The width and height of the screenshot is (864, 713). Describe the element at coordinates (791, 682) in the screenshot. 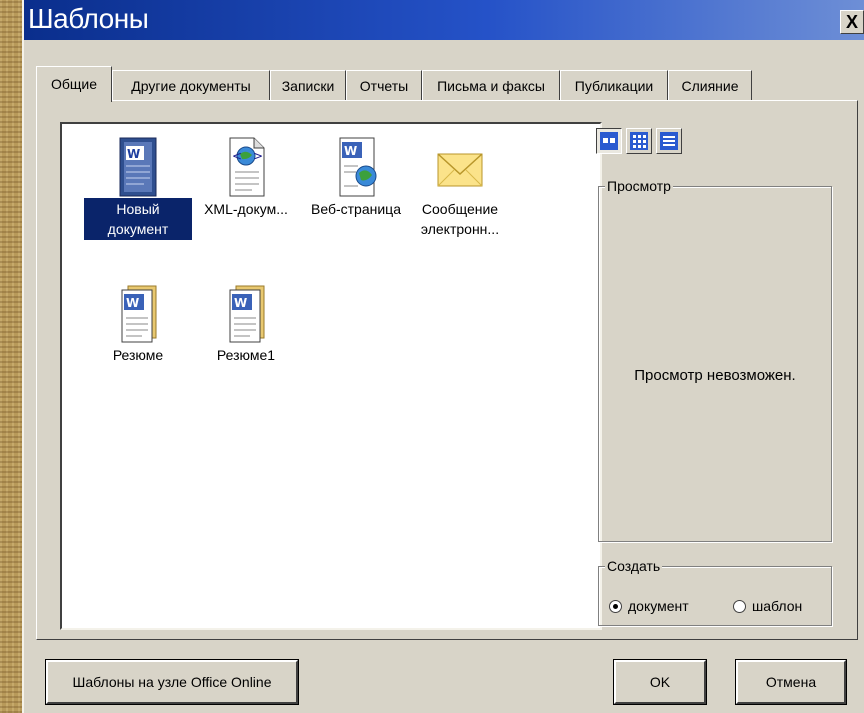

I see `cancel-button: Отмена` at that location.